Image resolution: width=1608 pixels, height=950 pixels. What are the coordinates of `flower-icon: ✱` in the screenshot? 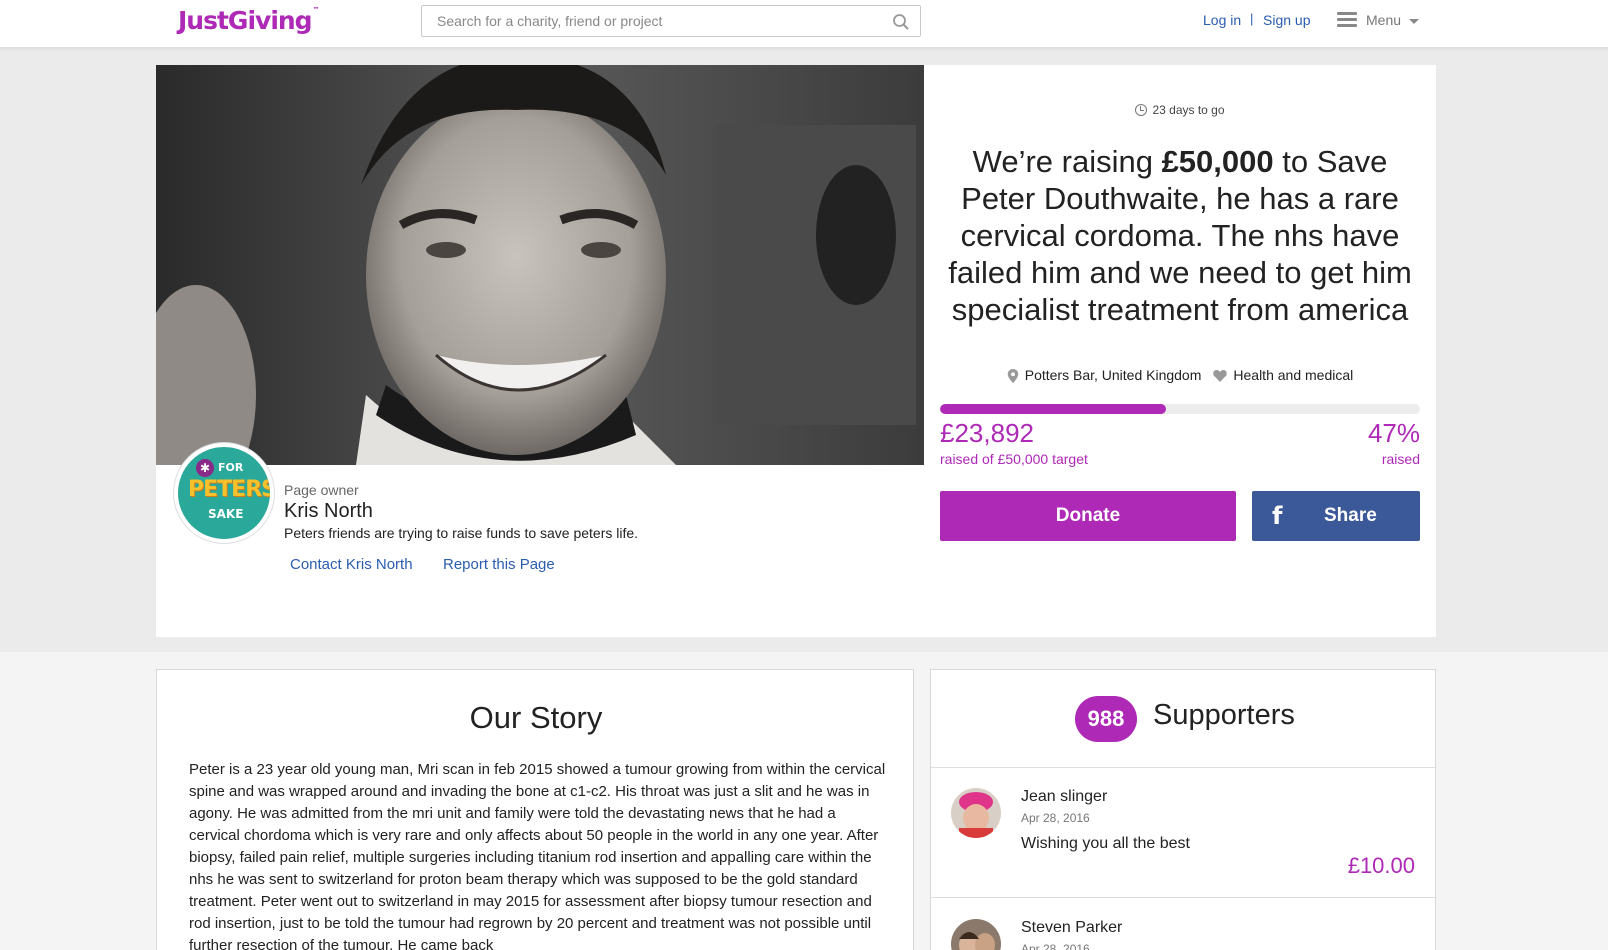 It's located at (205, 468).